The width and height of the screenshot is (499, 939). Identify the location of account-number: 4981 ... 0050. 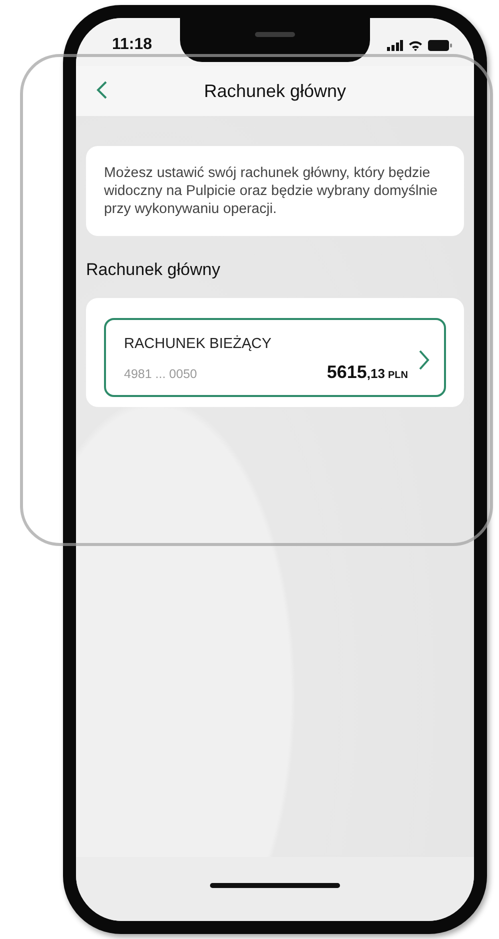
(160, 374).